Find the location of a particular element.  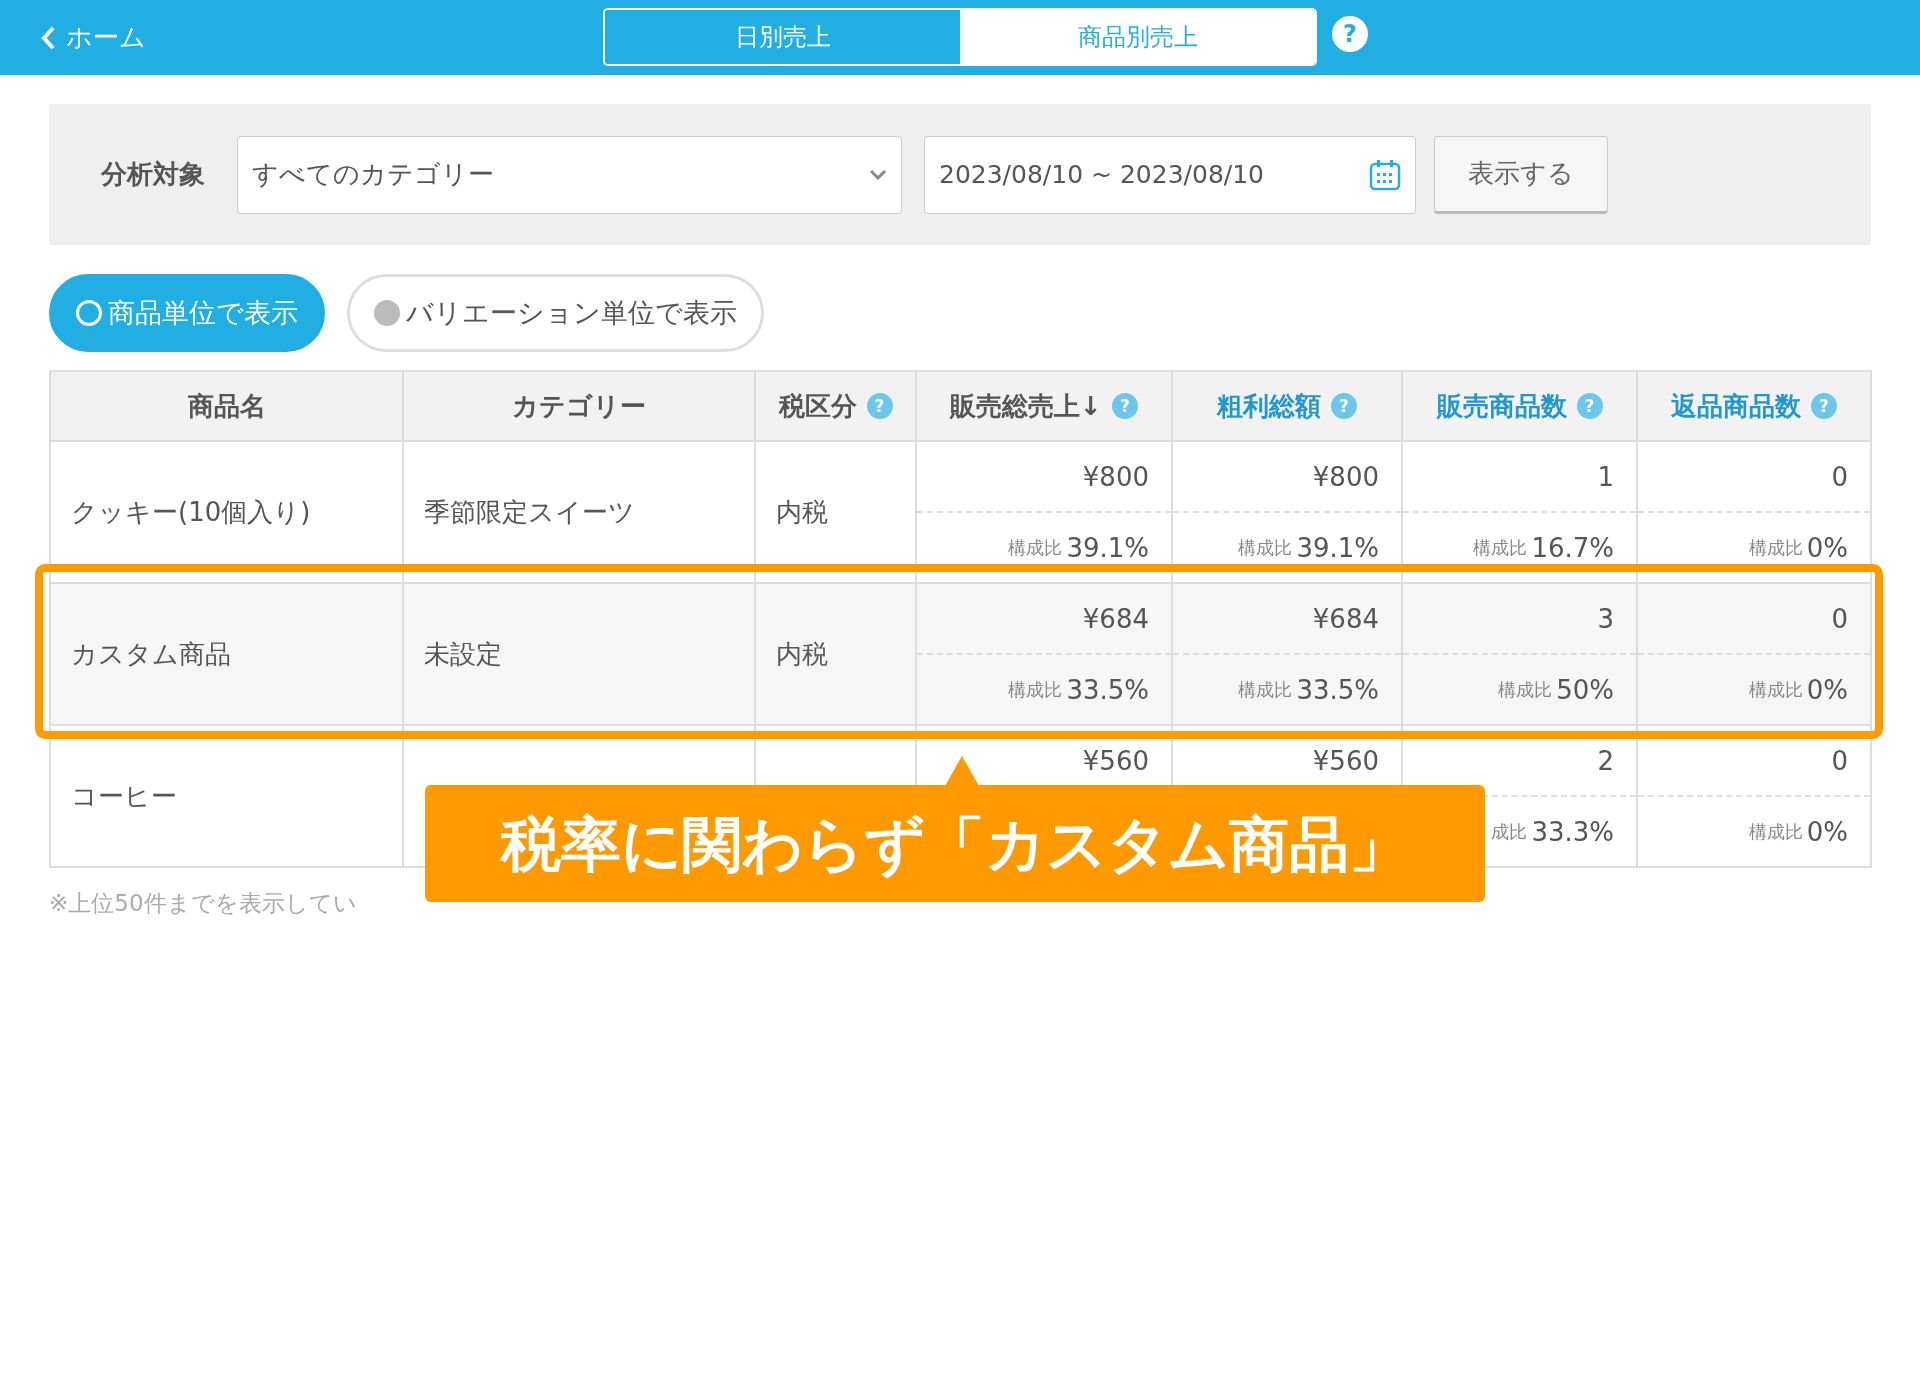

chevron-left-icon is located at coordinates (48, 37).